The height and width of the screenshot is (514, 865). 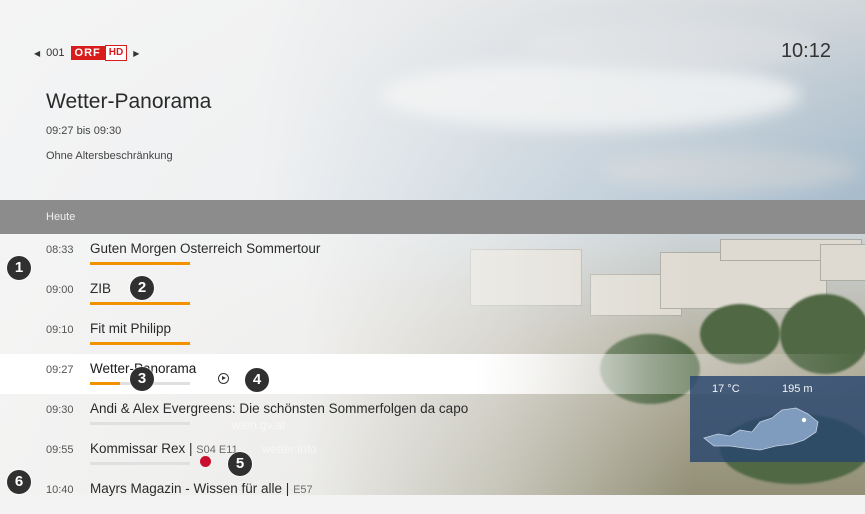 I want to click on annotation-badge-6: 6, so click(x=19, y=482).